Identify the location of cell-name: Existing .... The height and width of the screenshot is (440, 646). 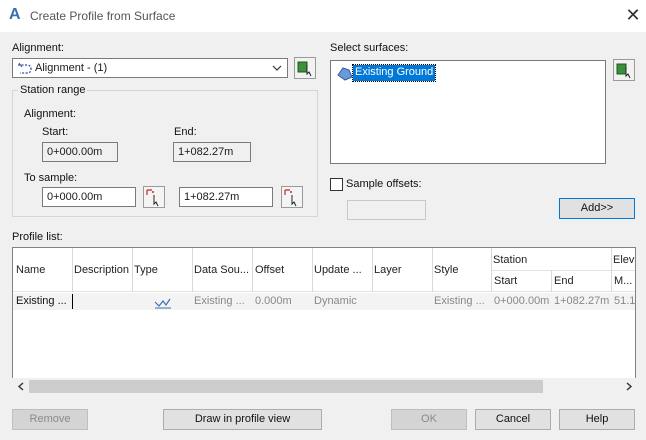
(44, 301).